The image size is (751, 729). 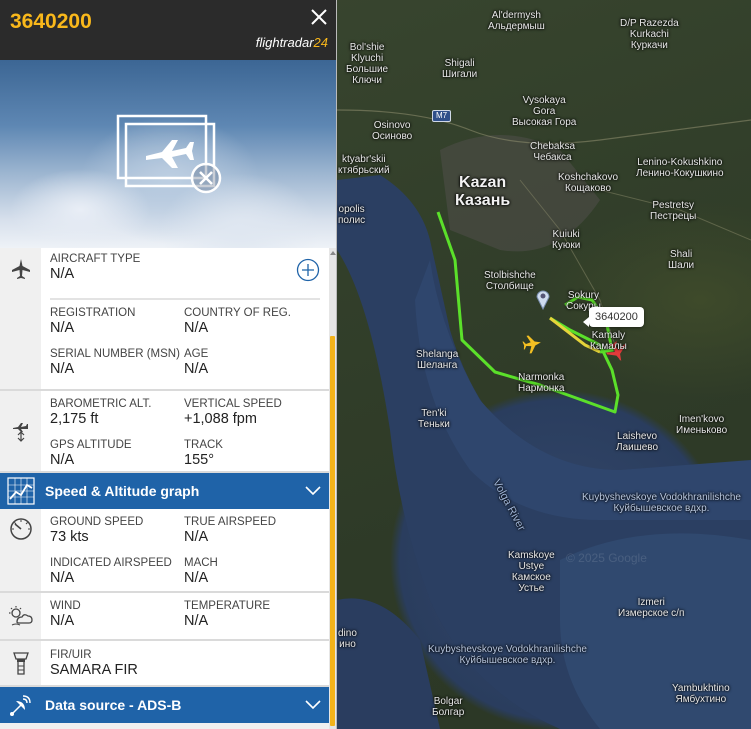 I want to click on map-watermark: © 2025 Google, so click(x=606, y=558).